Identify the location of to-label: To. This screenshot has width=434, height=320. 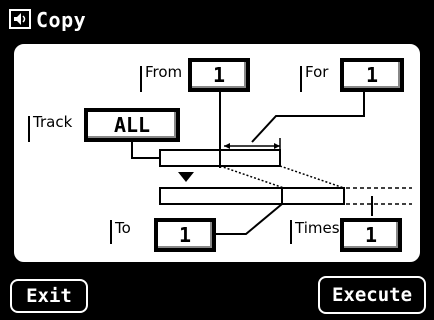
(123, 228).